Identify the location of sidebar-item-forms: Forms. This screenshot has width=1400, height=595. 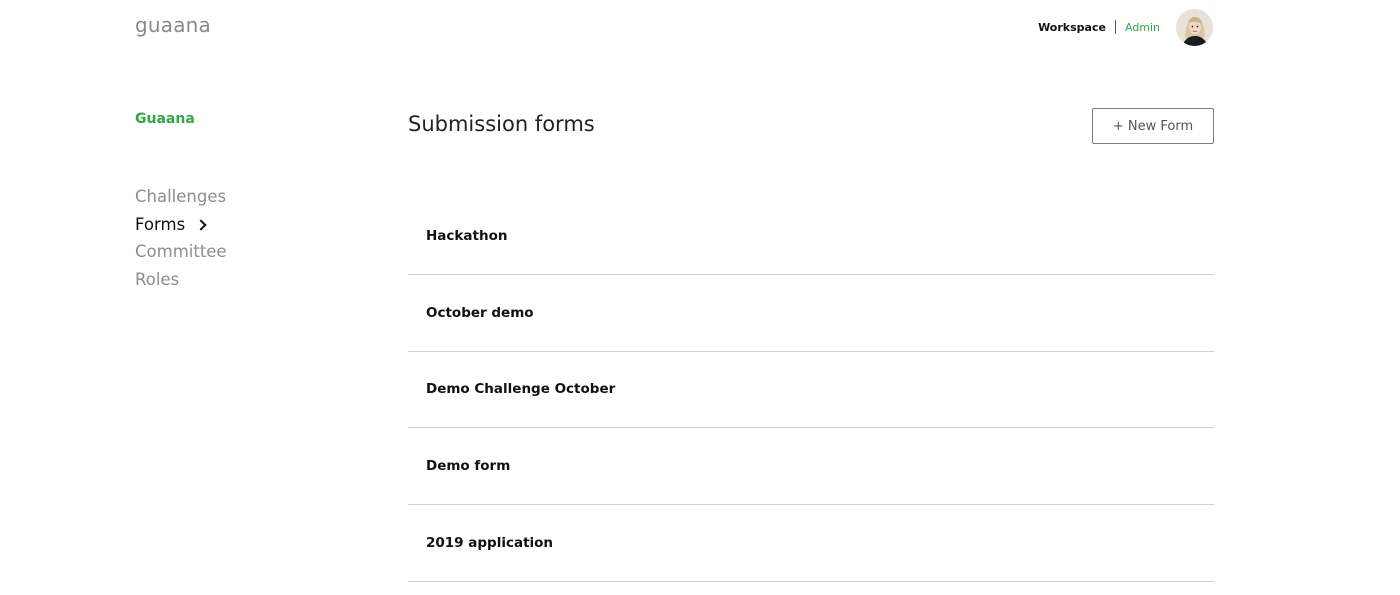
(181, 225).